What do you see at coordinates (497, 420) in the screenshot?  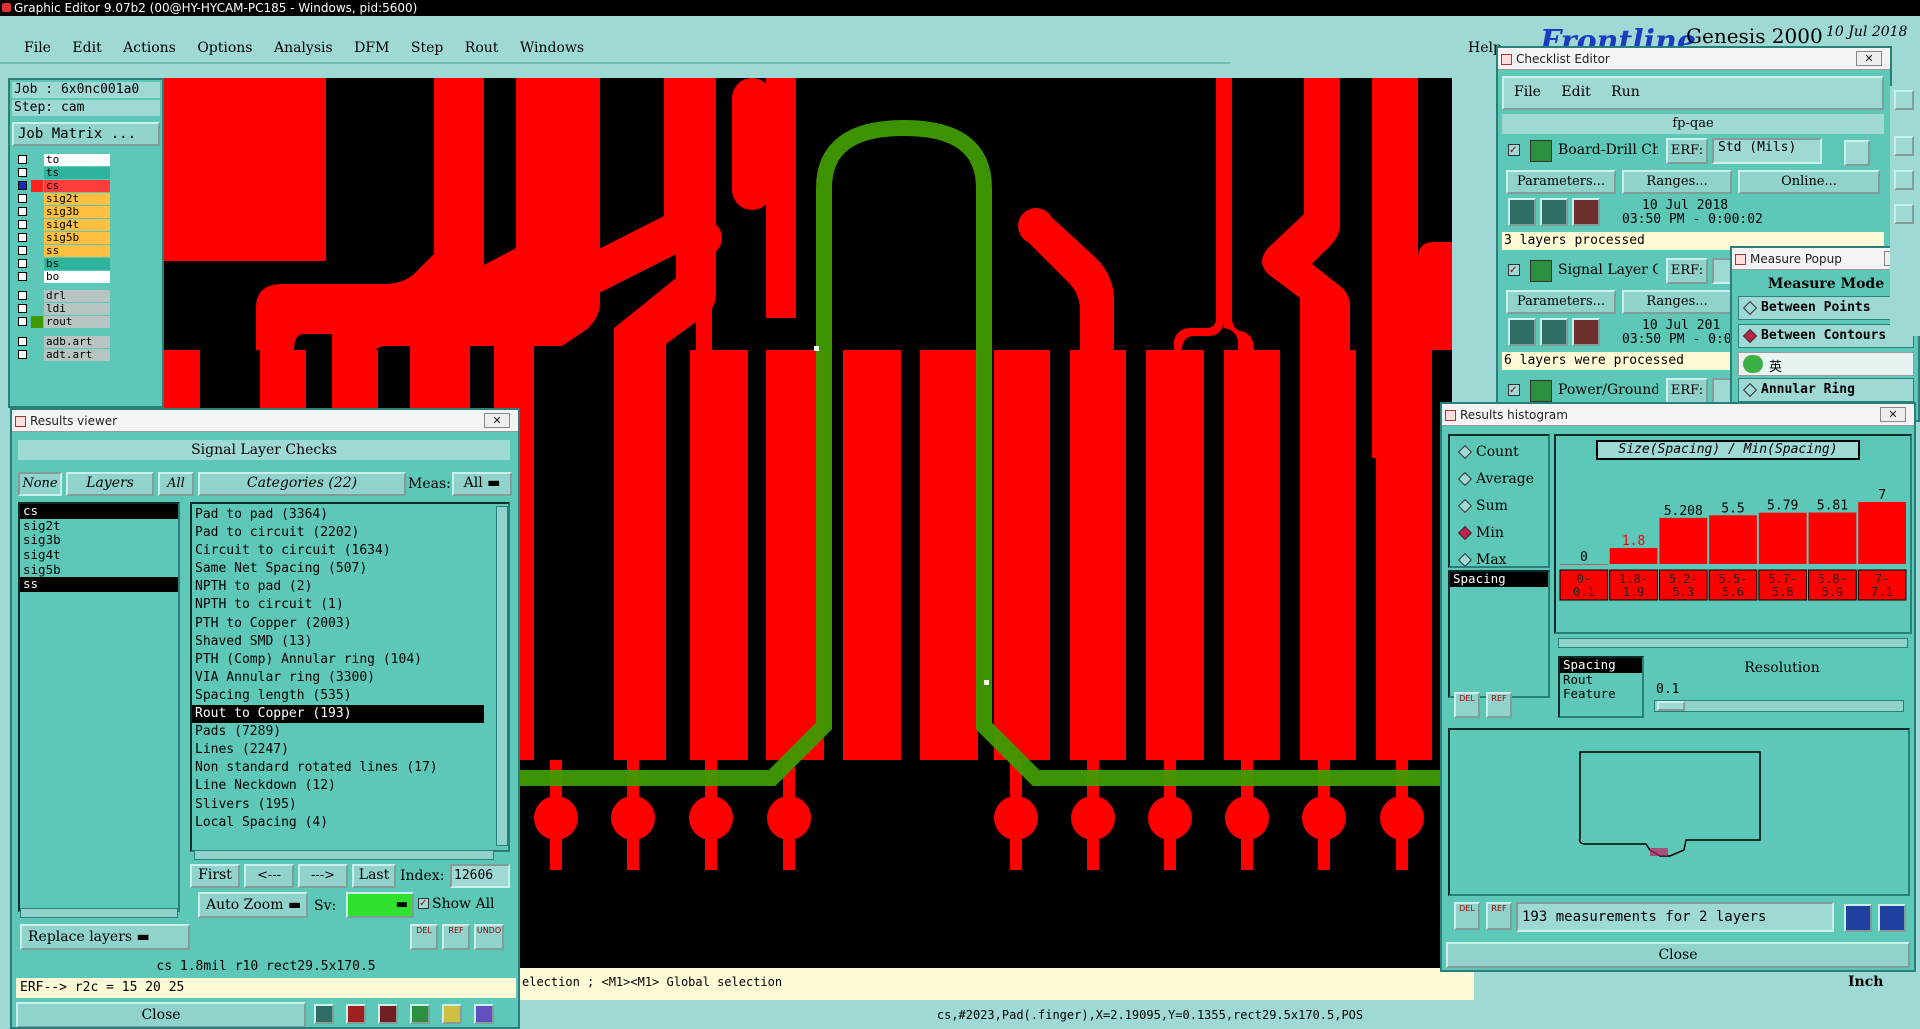 I see `close-icon: ✕` at bounding box center [497, 420].